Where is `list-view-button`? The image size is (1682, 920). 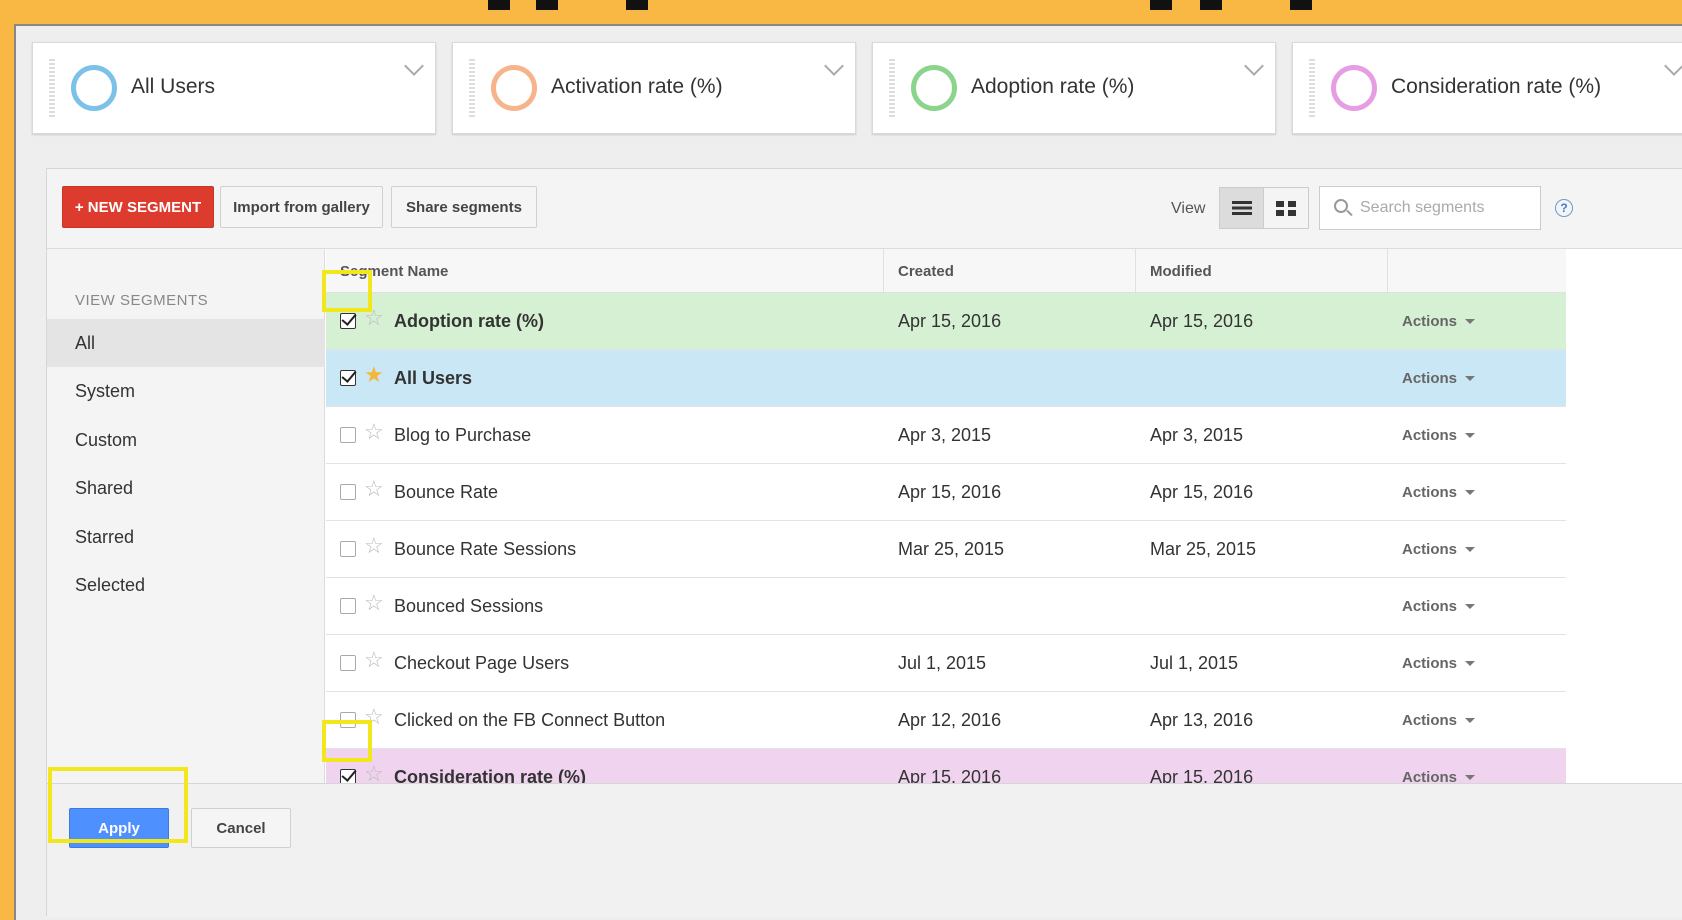
list-view-button is located at coordinates (1242, 208).